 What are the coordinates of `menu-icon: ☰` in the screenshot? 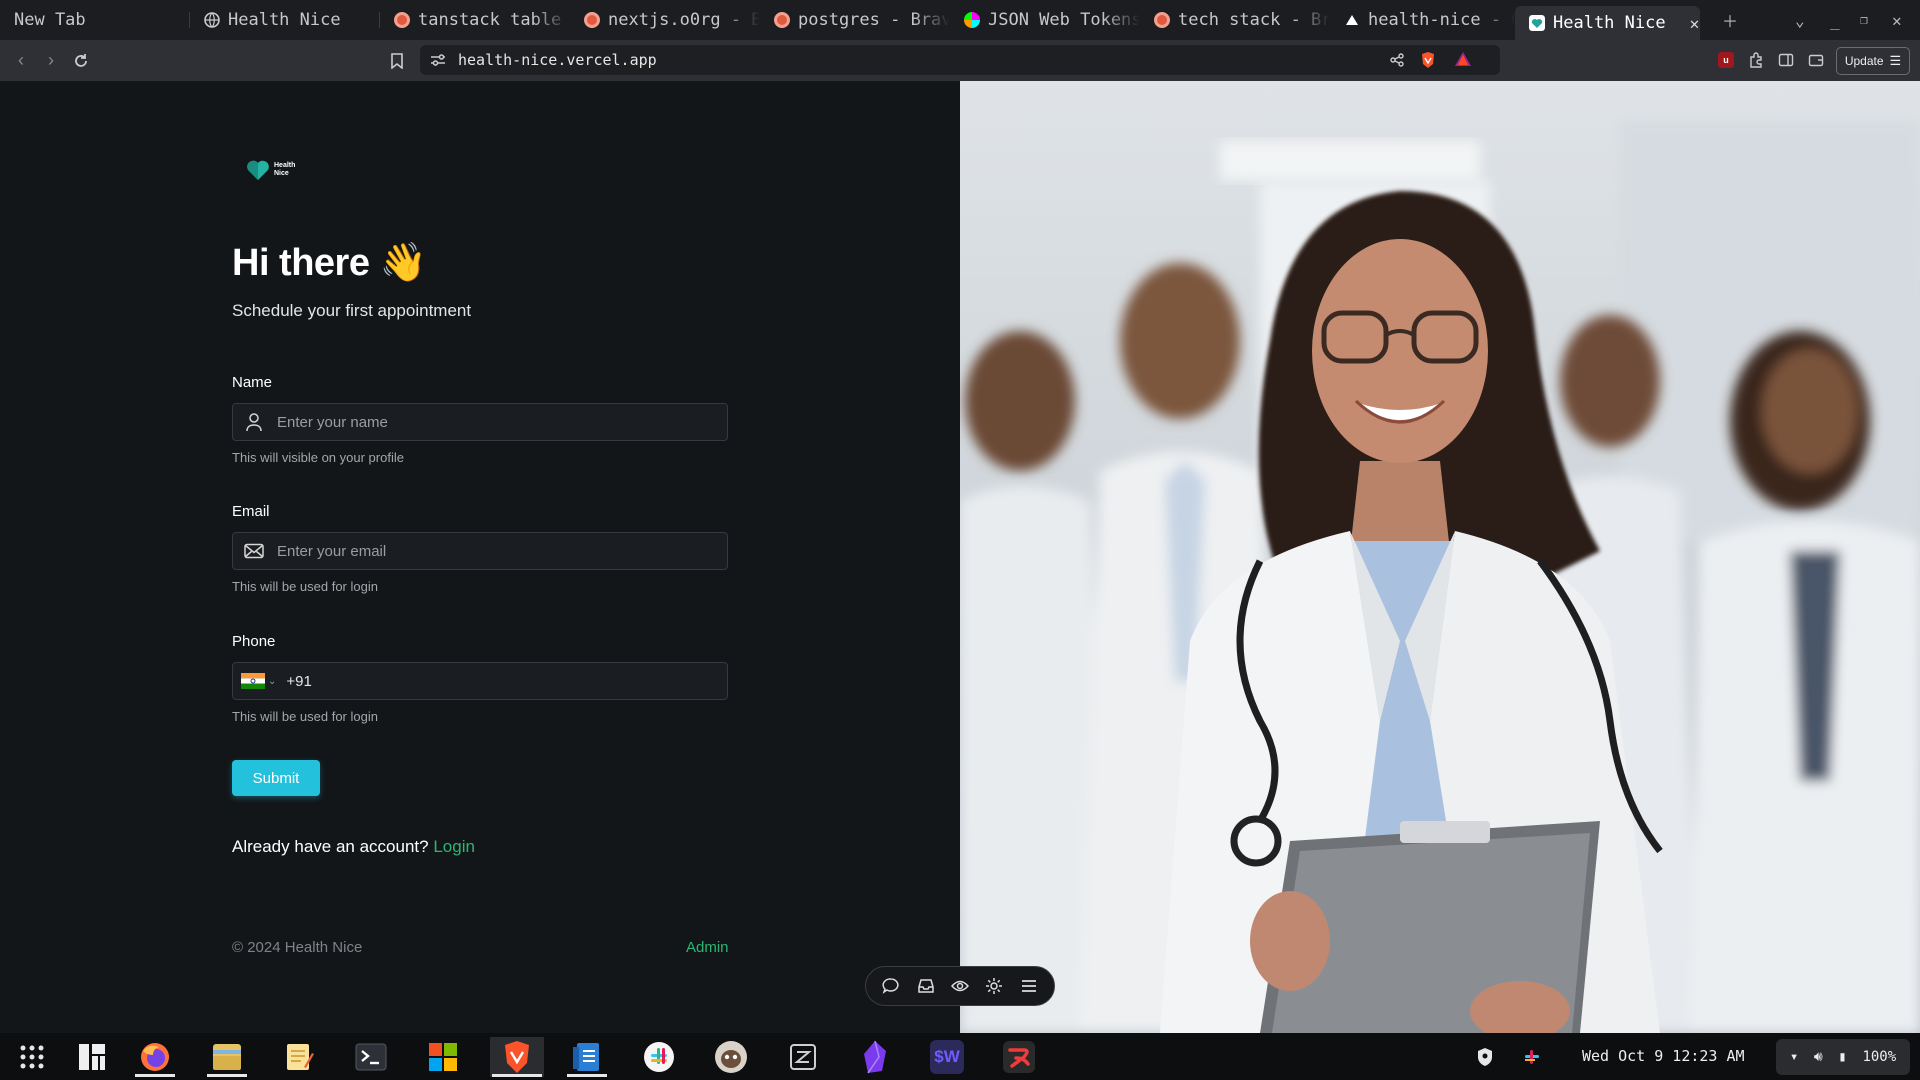 It's located at (1895, 60).